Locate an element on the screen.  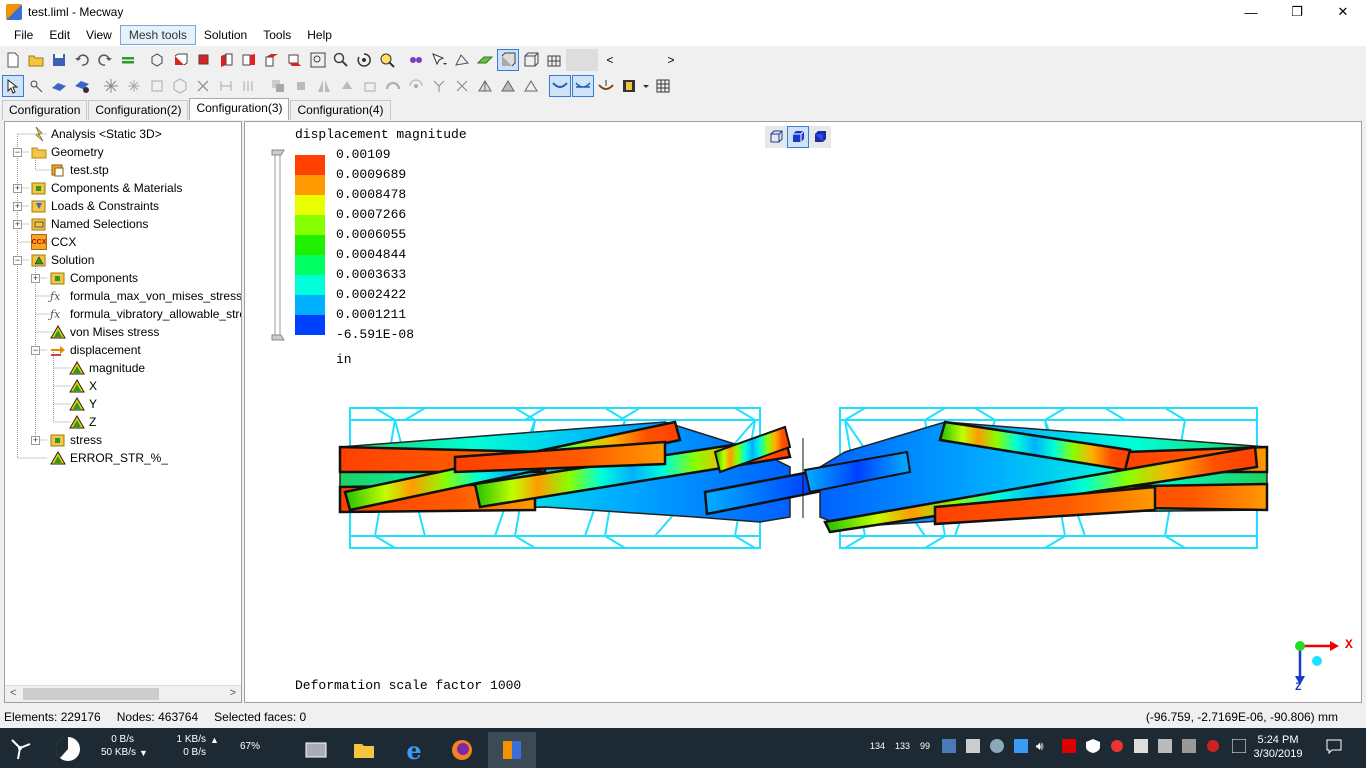
restore-button: ❐ is located at coordinates (1297, 12).